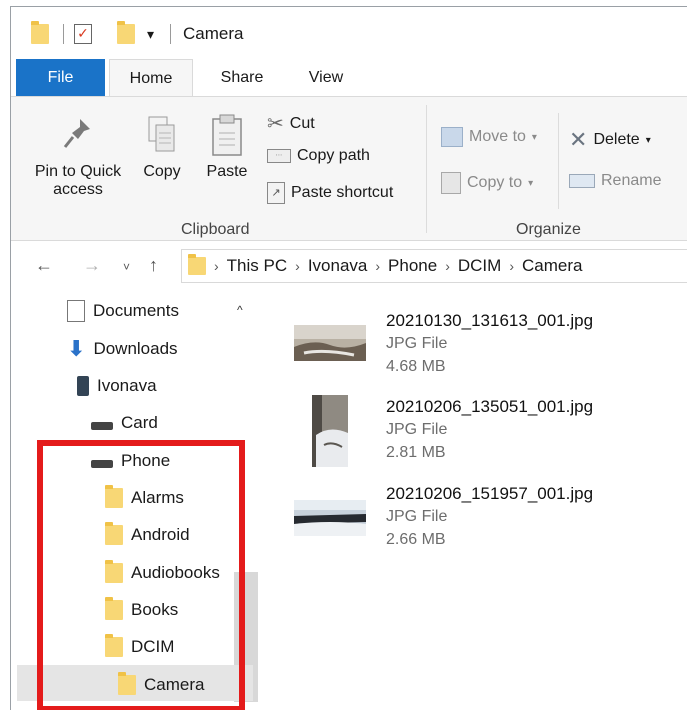 This screenshot has width=690, height=710. I want to click on recent-locations-chevron-icon: ˅, so click(126, 267).